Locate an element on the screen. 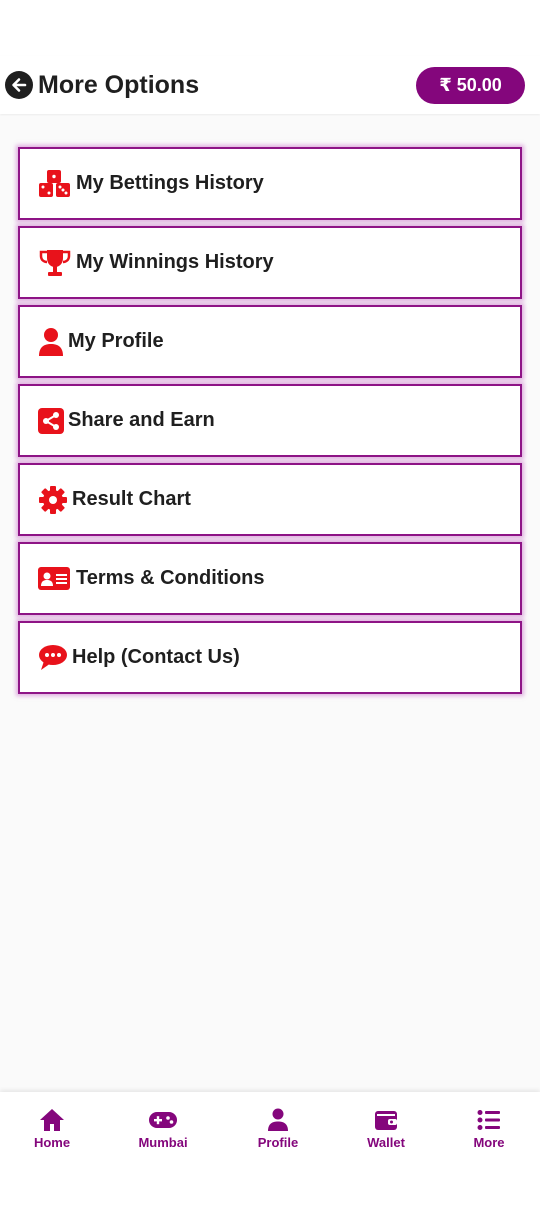 Image resolution: width=540 pixels, height=1230 pixels. menu-item-help-contact: Help (Contact Us) is located at coordinates (270, 657).